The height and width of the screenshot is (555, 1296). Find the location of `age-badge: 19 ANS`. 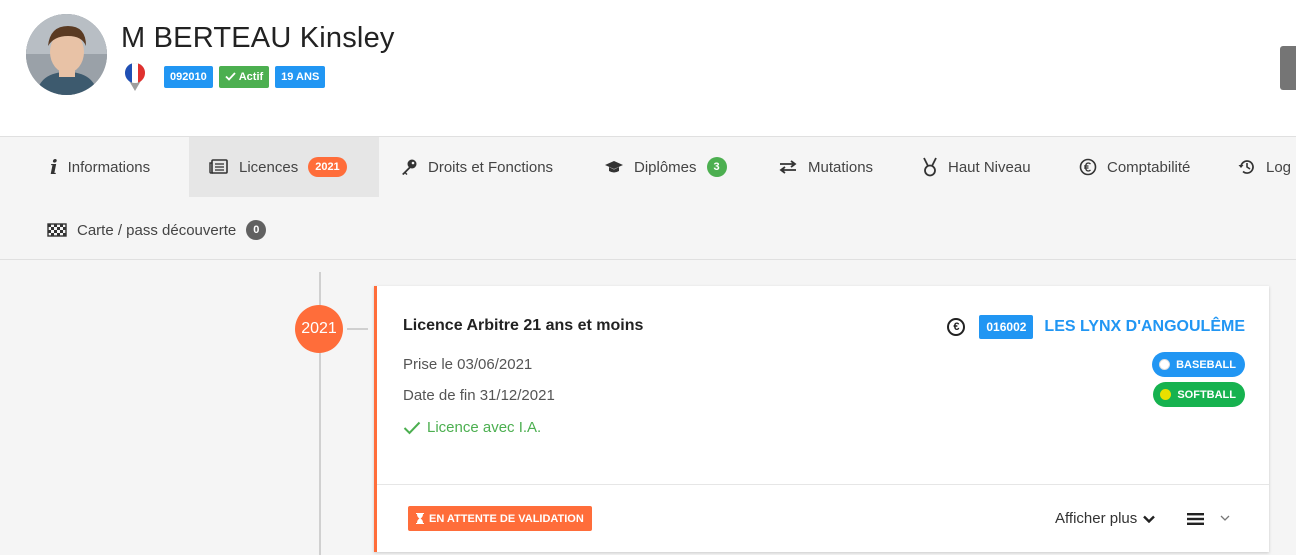

age-badge: 19 ANS is located at coordinates (300, 77).